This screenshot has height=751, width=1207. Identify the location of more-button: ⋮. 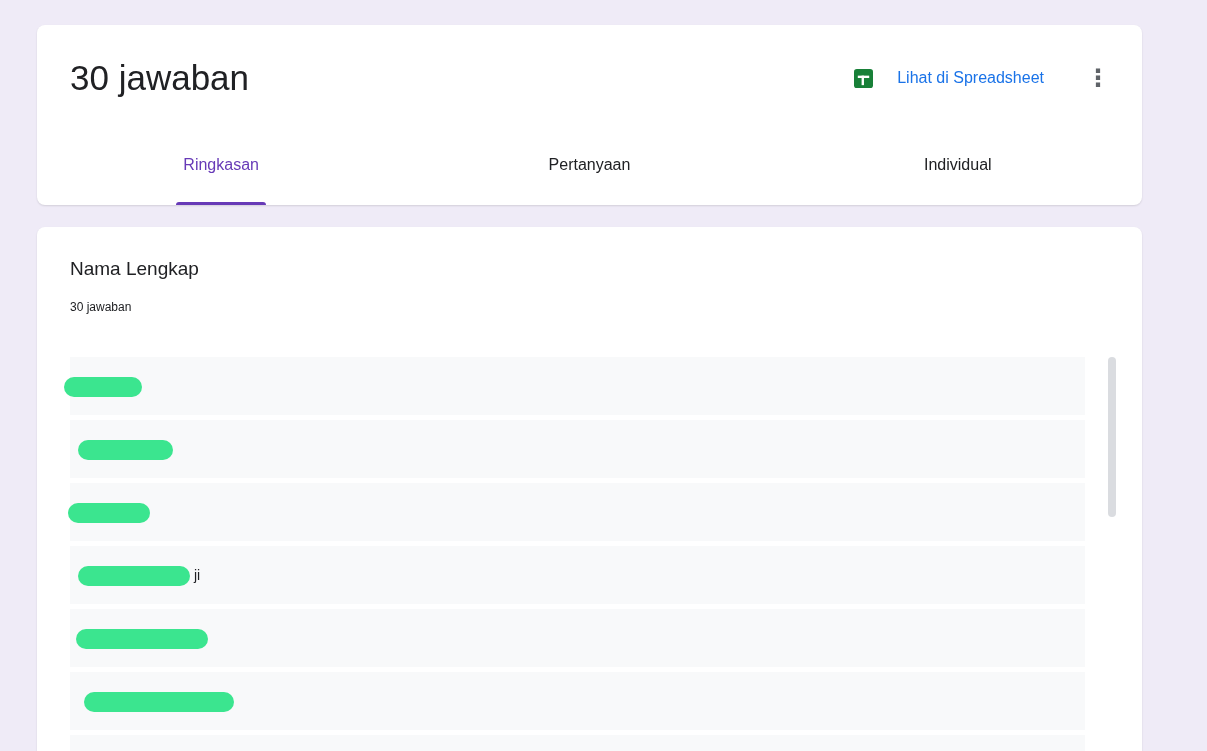
(1098, 78).